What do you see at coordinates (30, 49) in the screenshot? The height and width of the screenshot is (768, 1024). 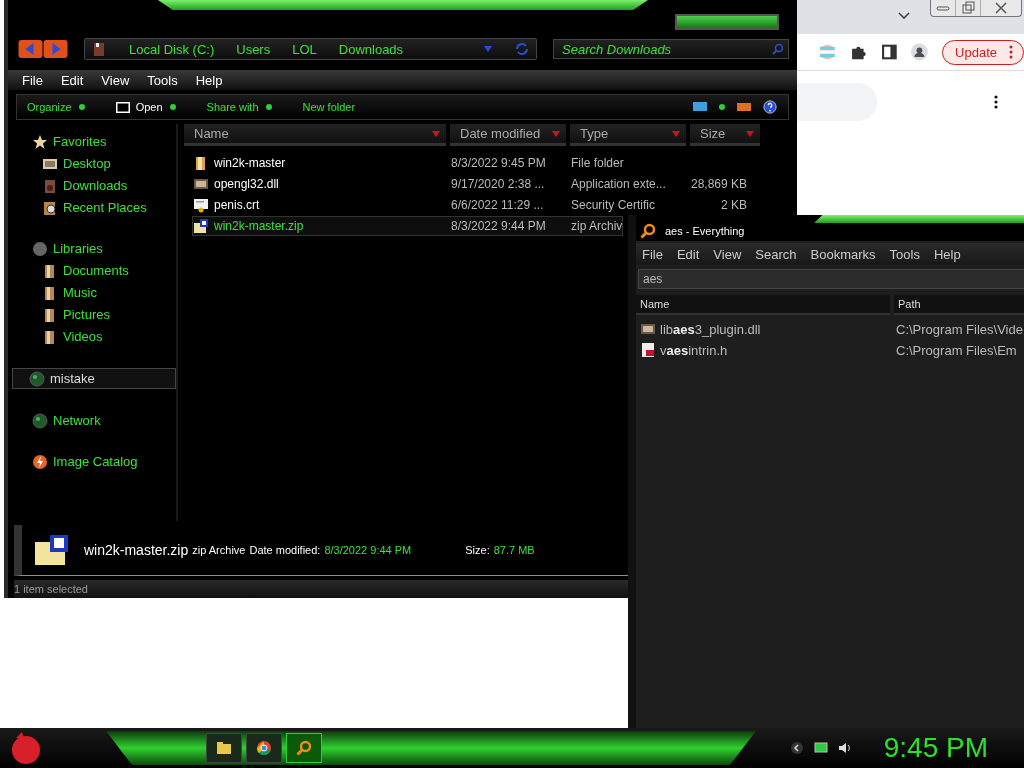 I see `back-button` at bounding box center [30, 49].